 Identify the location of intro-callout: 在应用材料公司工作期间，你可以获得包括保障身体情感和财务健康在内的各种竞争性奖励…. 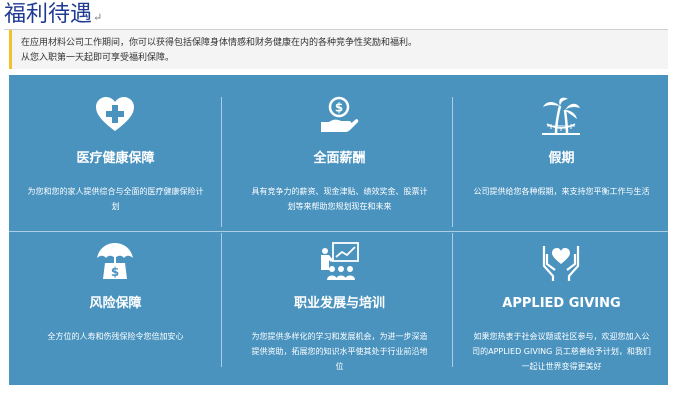
(338, 49).